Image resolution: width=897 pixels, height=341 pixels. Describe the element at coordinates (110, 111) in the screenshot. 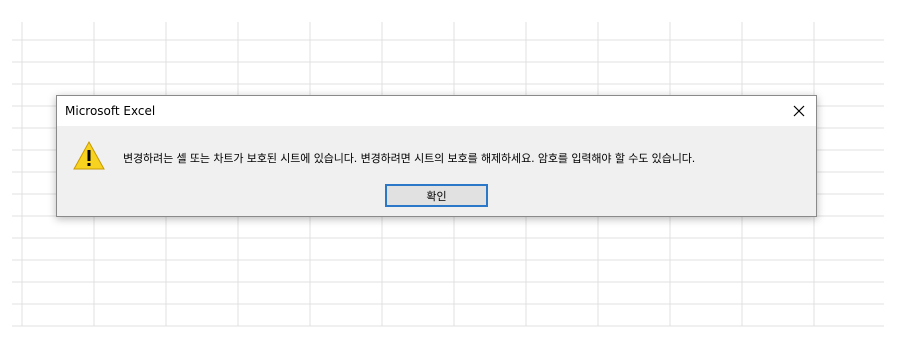

I see `dialog-title: Microsoft Excel` at that location.